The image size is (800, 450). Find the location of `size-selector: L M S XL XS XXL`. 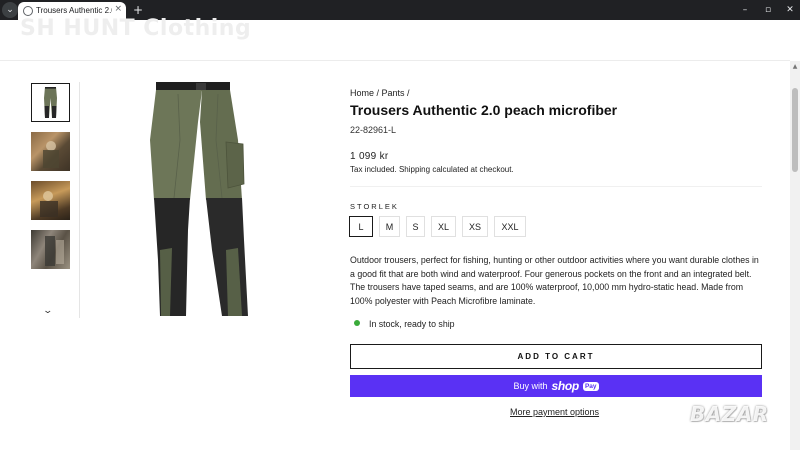

size-selector: L M S XL XS XXL is located at coordinates (437, 226).